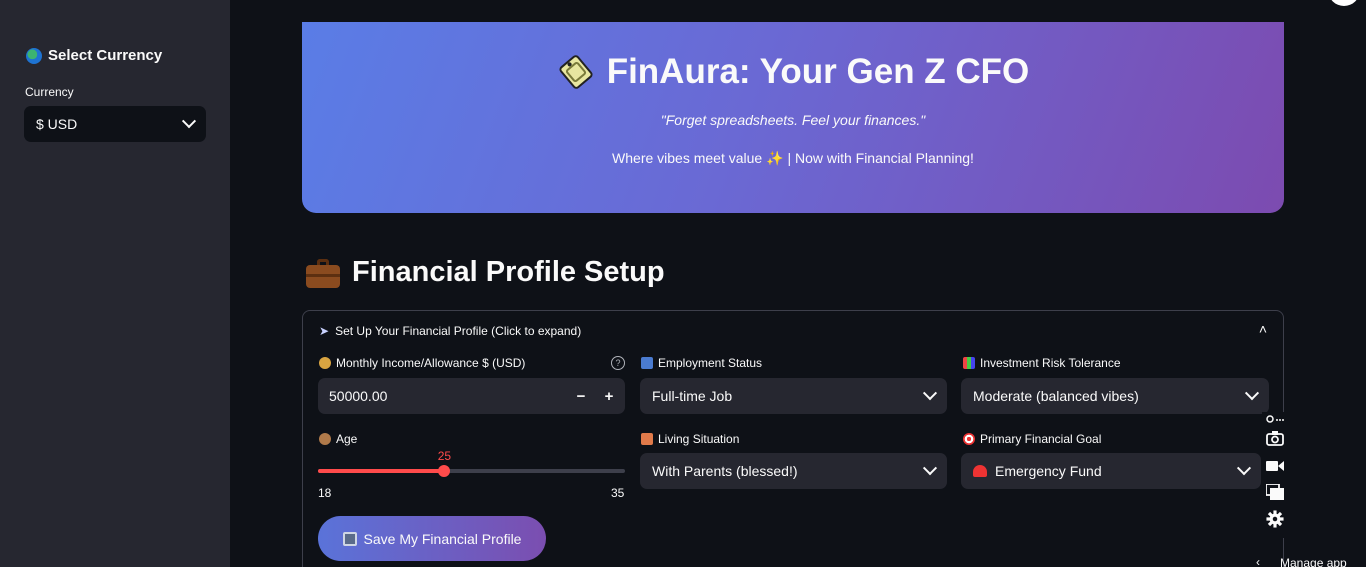 This screenshot has height=567, width=1366. I want to click on house-icon, so click(647, 439).